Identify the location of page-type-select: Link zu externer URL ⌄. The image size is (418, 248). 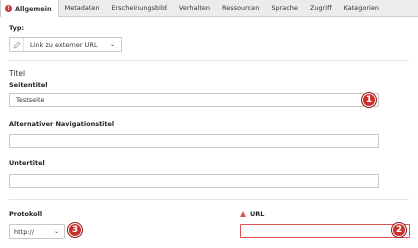
(65, 44).